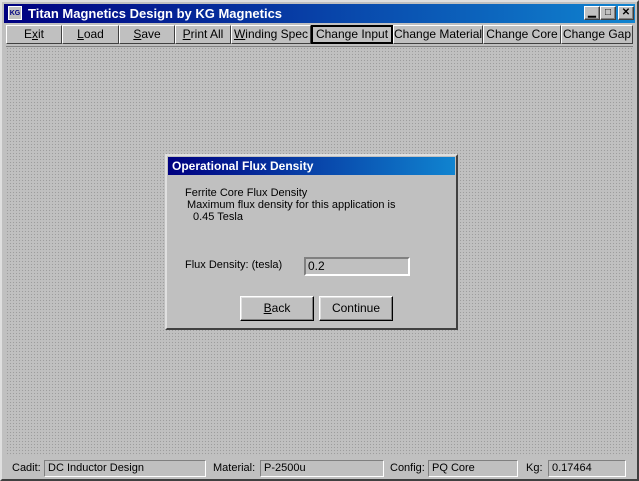  Describe the element at coordinates (357, 266) in the screenshot. I see `flux-density-input: 0.2` at that location.